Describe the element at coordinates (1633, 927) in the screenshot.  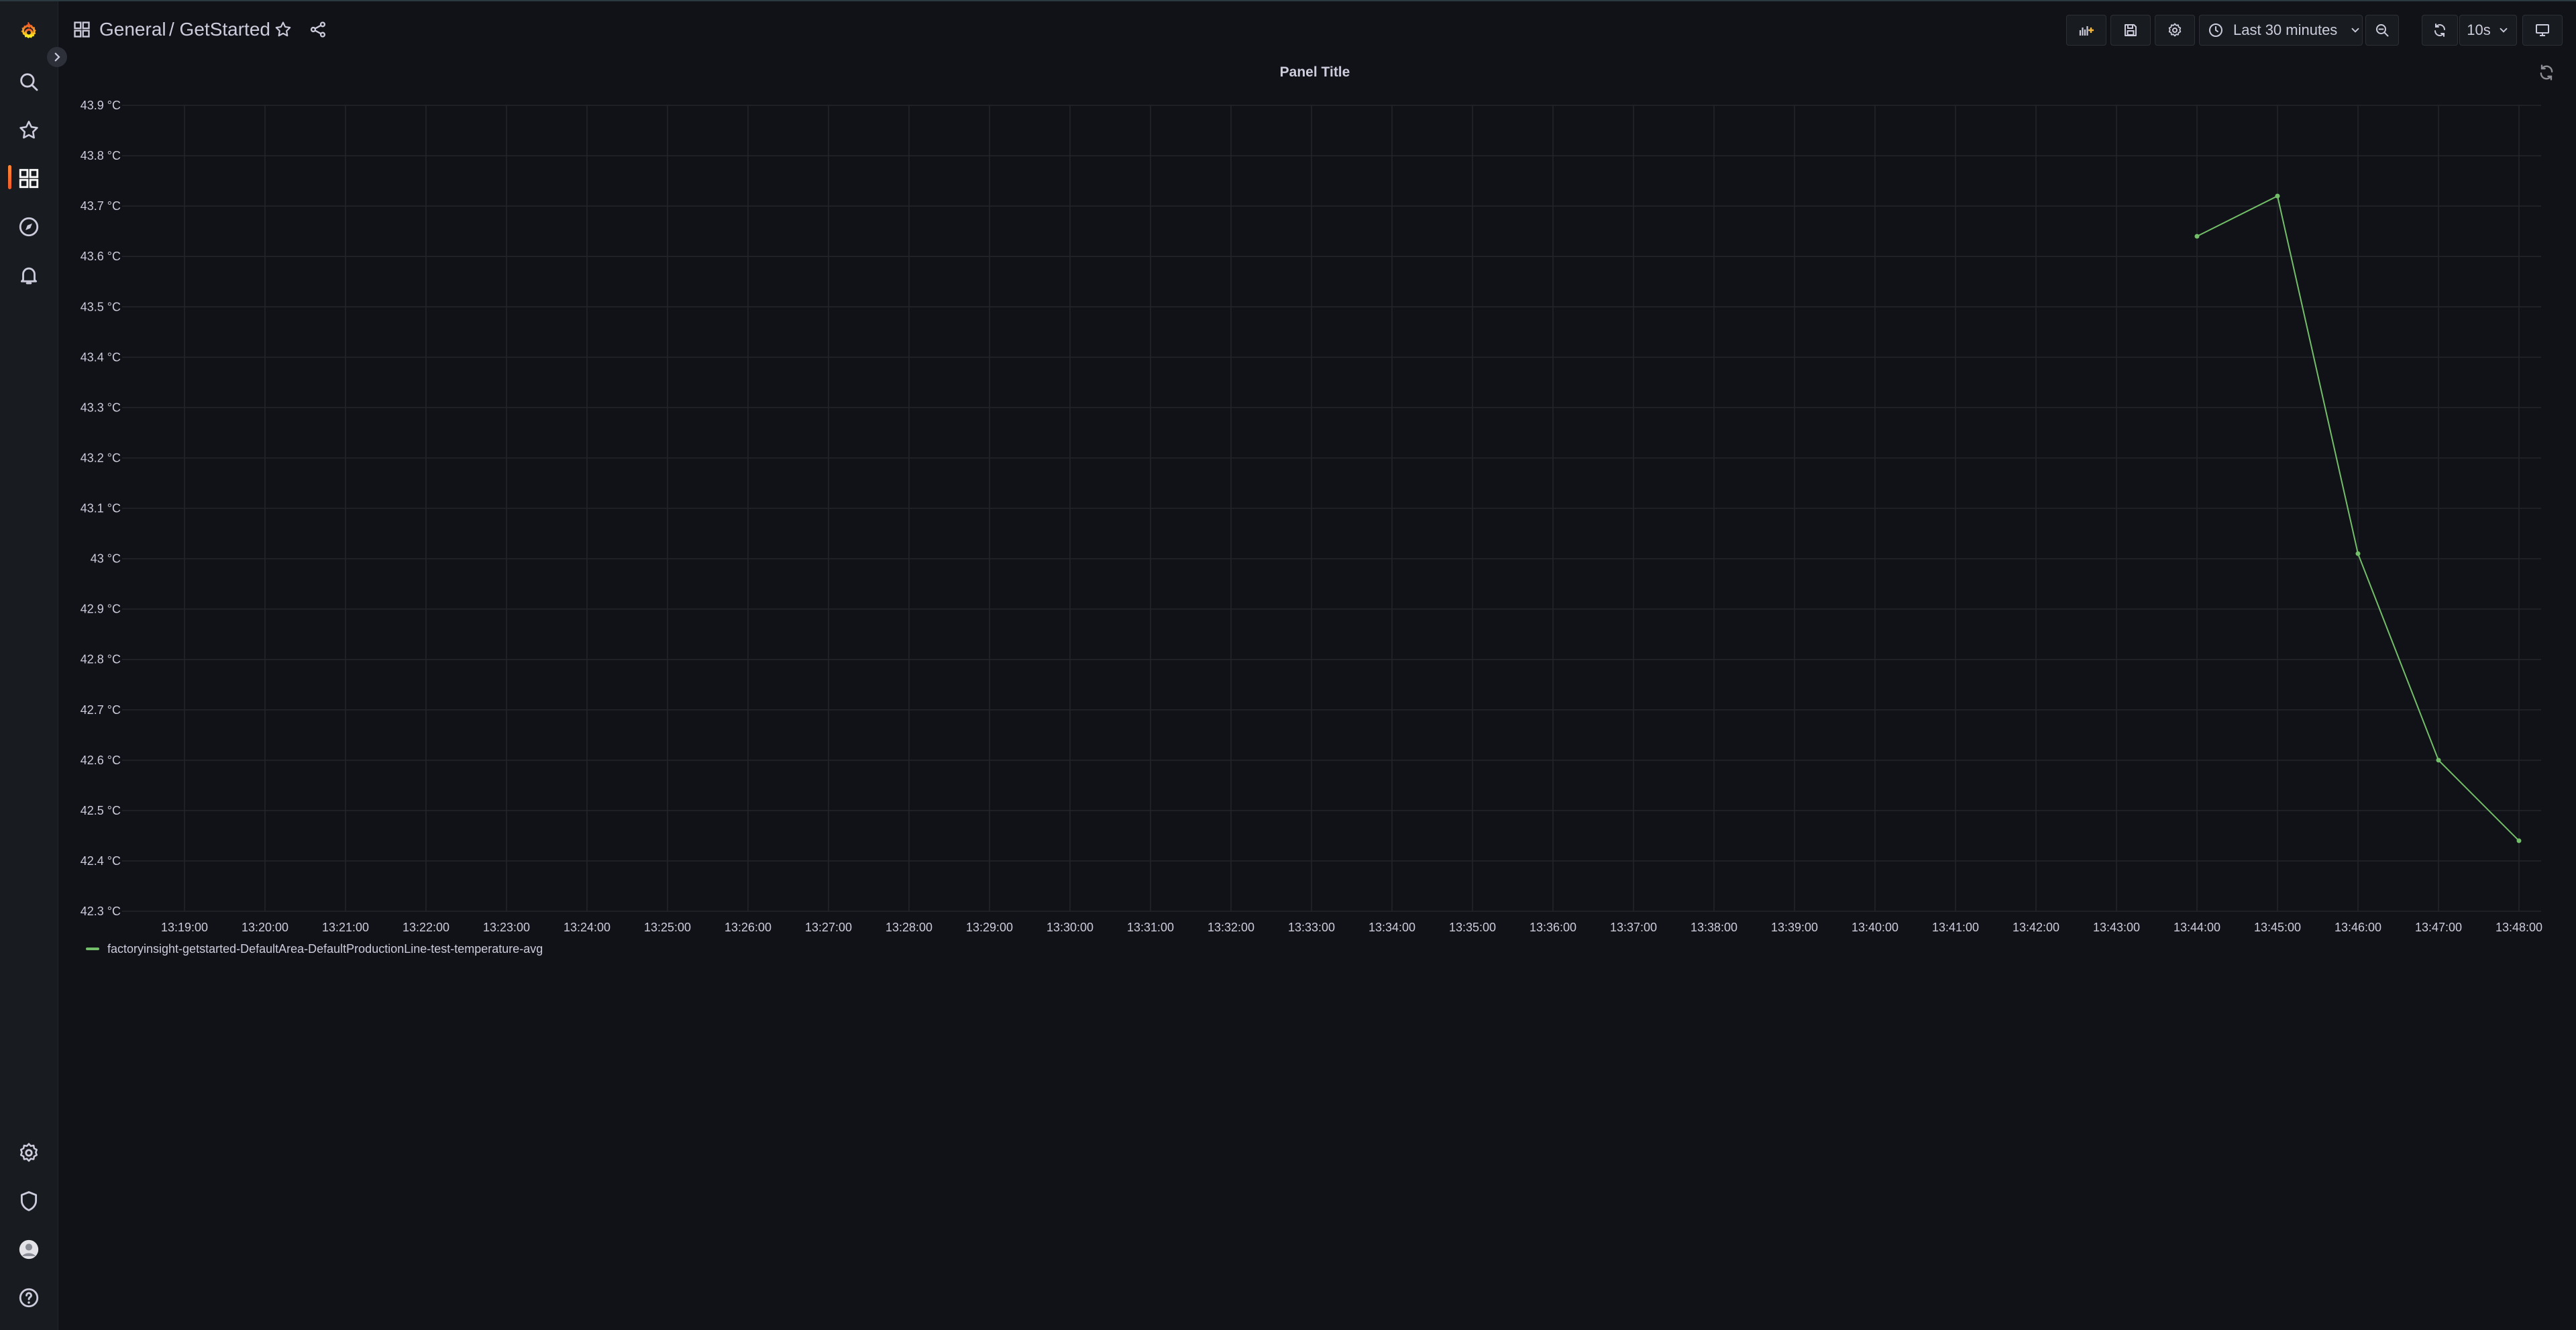
I see `x-tick-label: 13:37:00` at that location.